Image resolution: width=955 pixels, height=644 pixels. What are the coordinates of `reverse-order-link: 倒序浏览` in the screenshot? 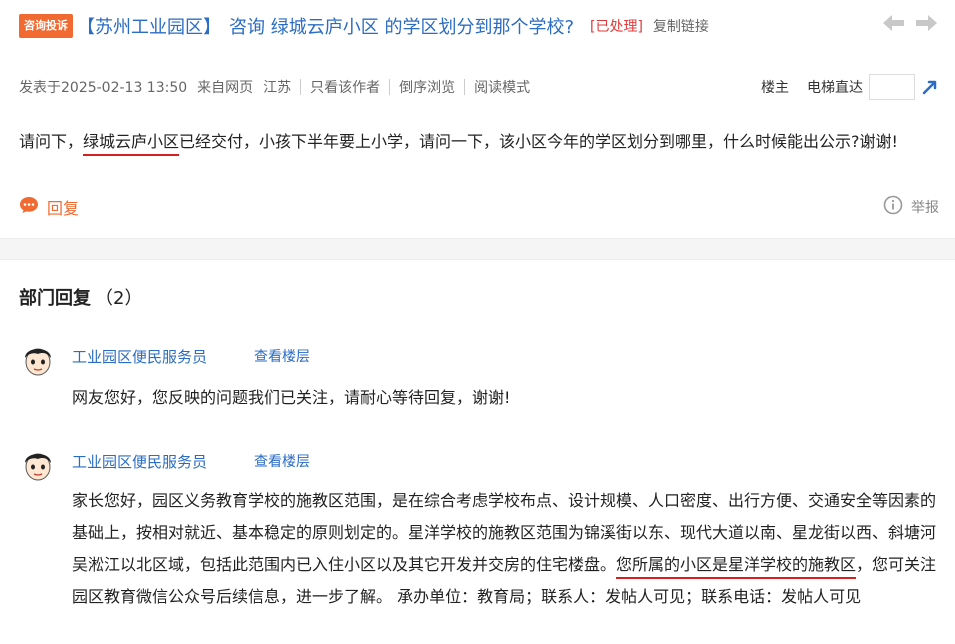 It's located at (427, 87).